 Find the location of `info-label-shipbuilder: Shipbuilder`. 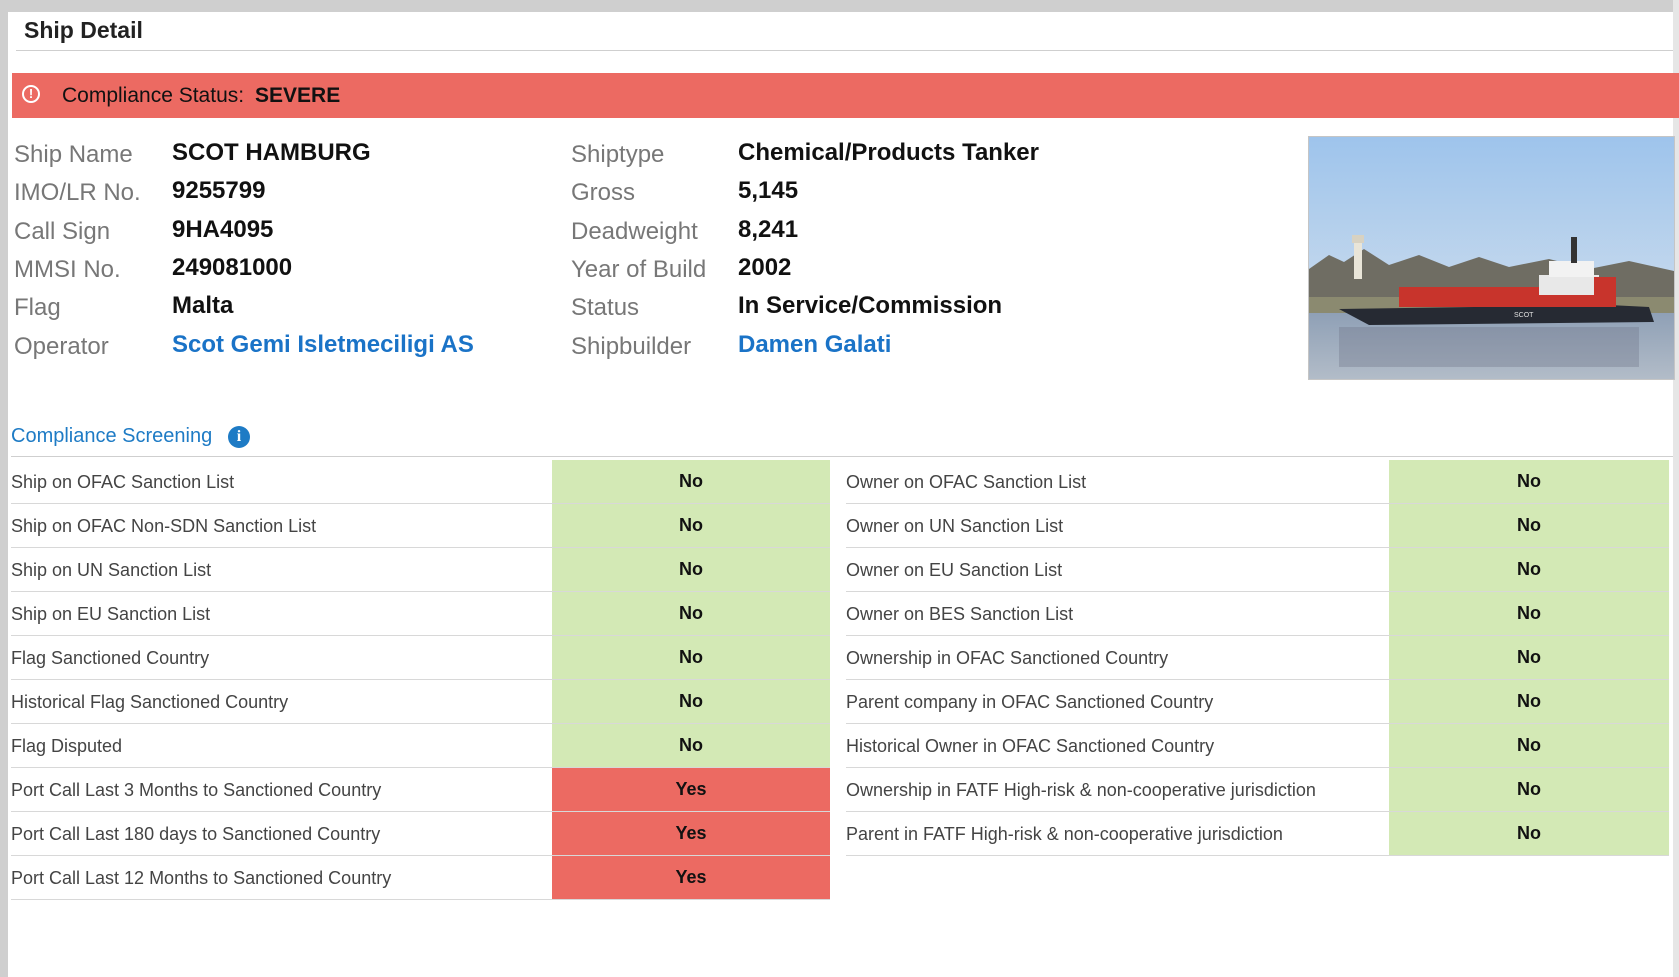

info-label-shipbuilder: Shipbuilder is located at coordinates (631, 346).